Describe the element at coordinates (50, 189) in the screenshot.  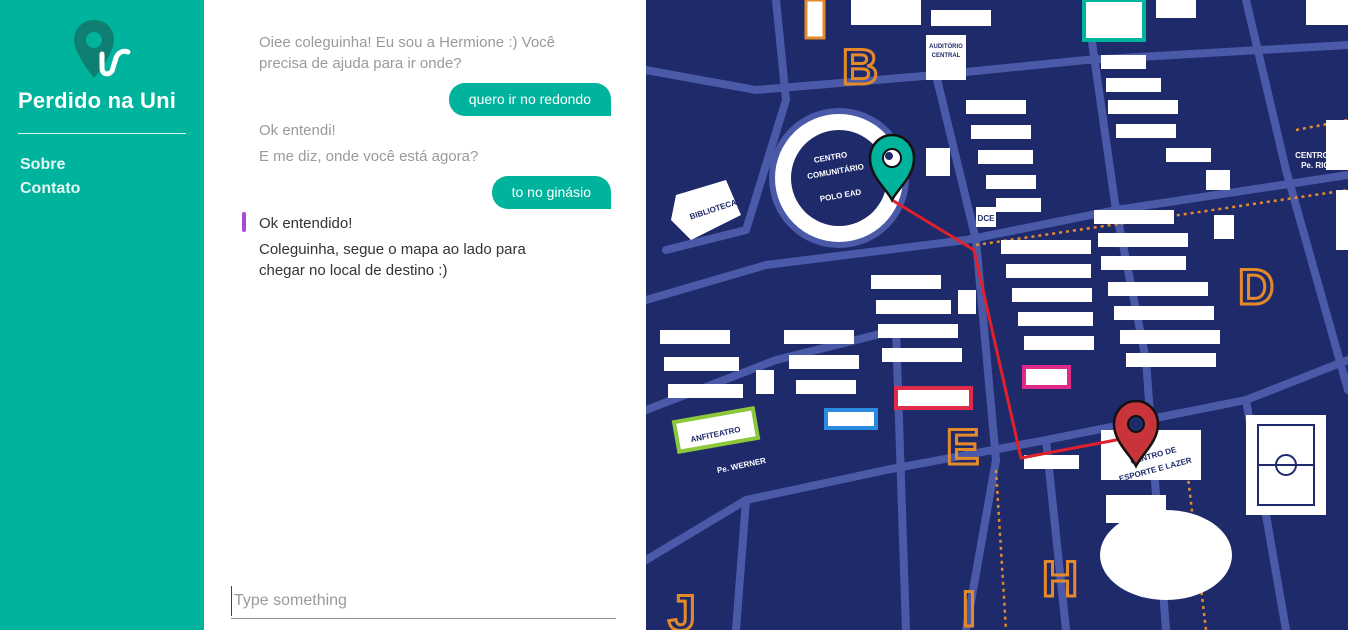
I see `nav-link-contato: Contato` at that location.